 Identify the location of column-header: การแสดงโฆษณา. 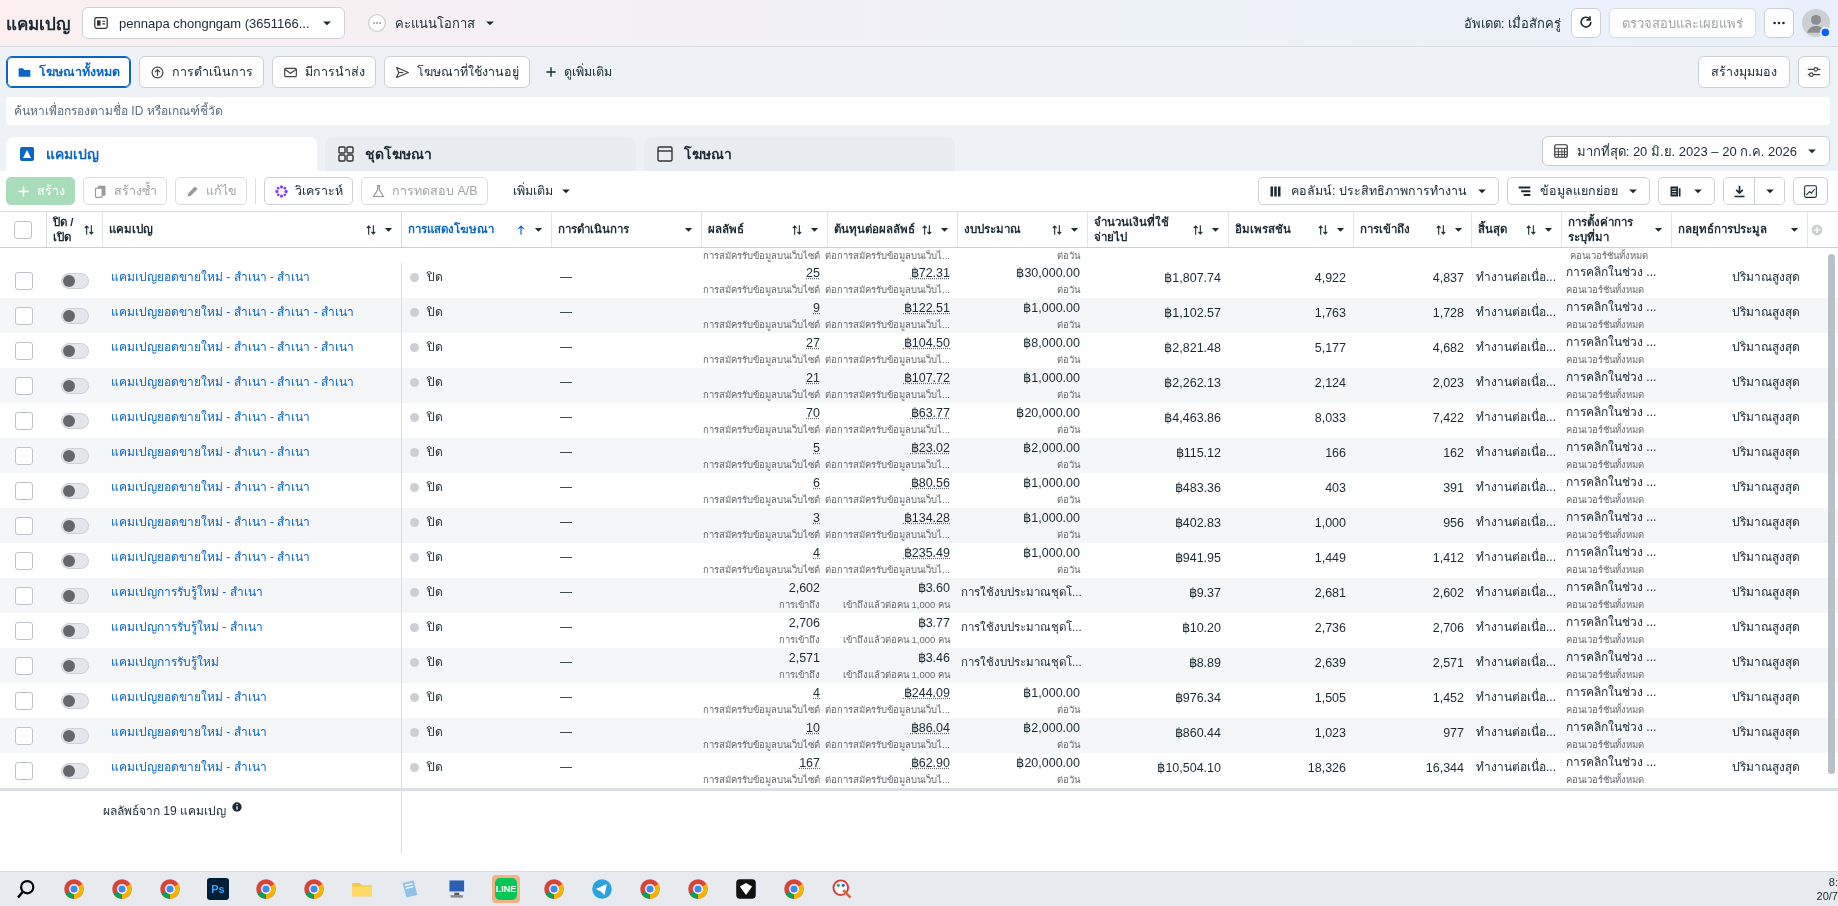
(459, 229).